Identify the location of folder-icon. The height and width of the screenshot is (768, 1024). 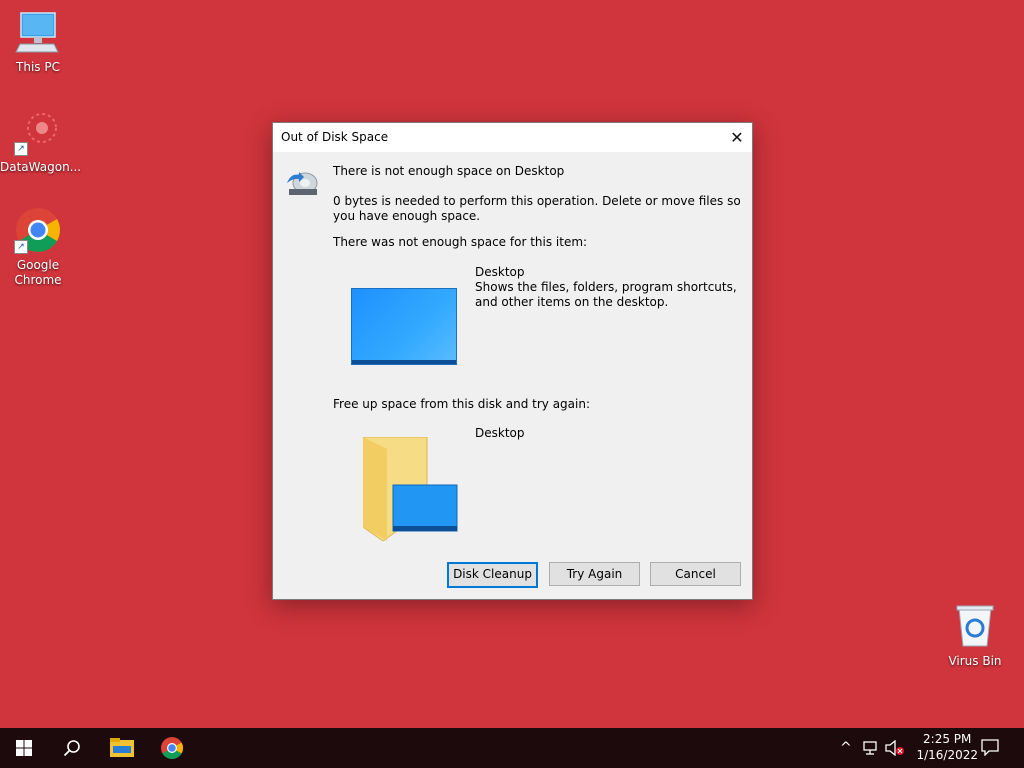
(122, 747).